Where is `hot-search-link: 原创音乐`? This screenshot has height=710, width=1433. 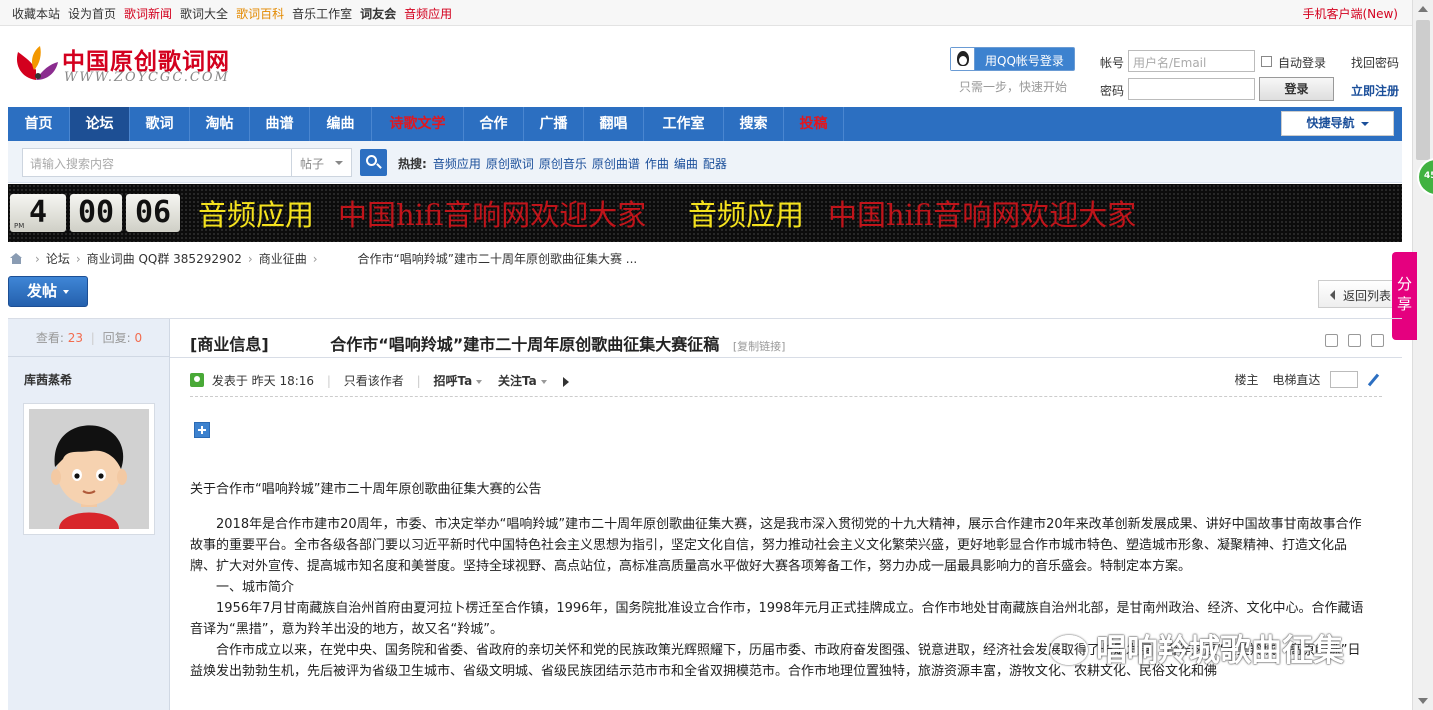
hot-search-link: 原创音乐 is located at coordinates (563, 164).